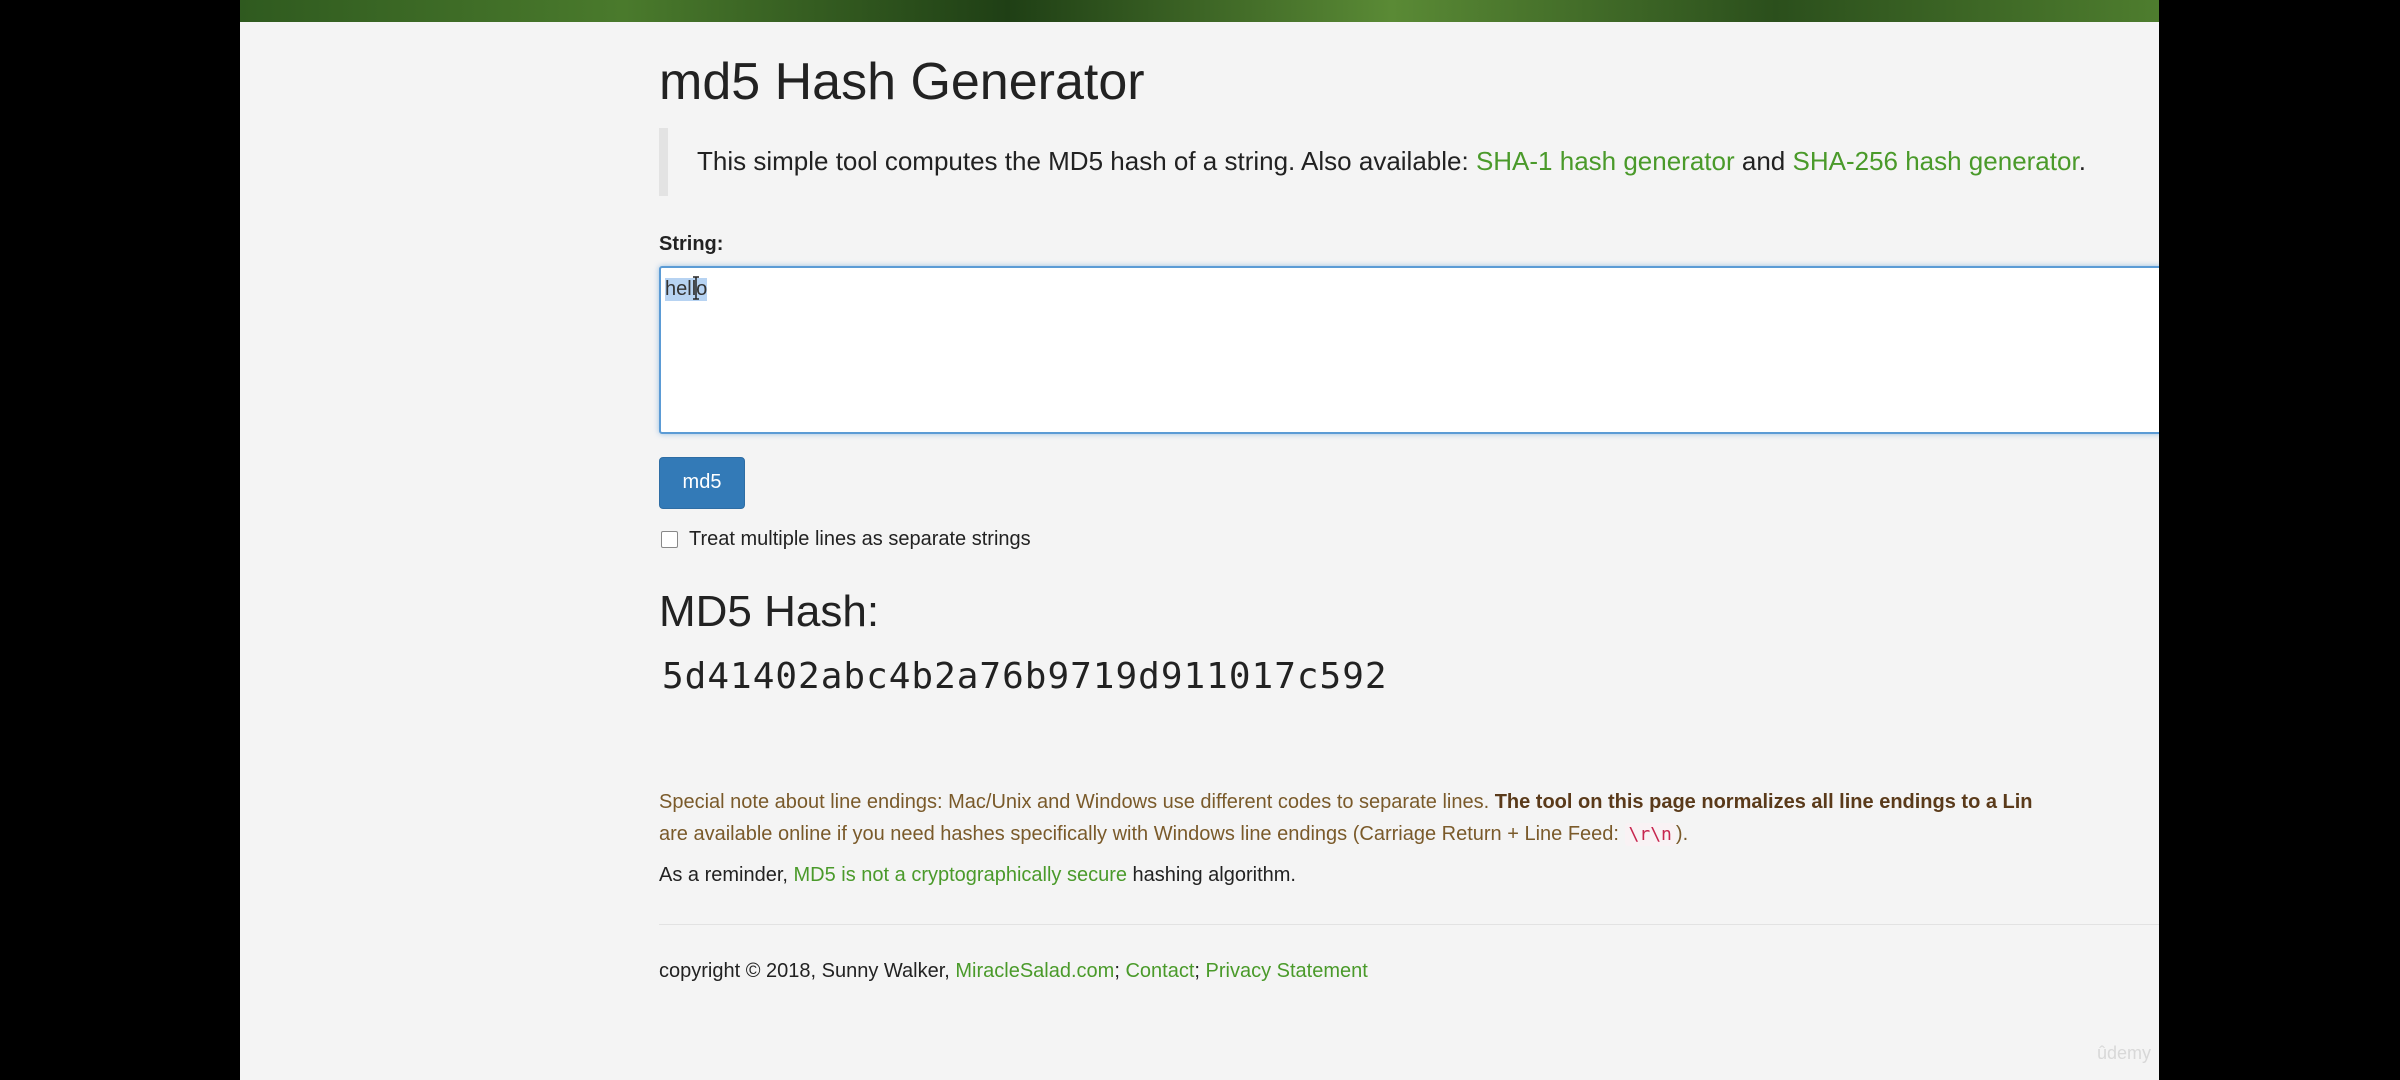  I want to click on multi-lines-checkbox, so click(669, 539).